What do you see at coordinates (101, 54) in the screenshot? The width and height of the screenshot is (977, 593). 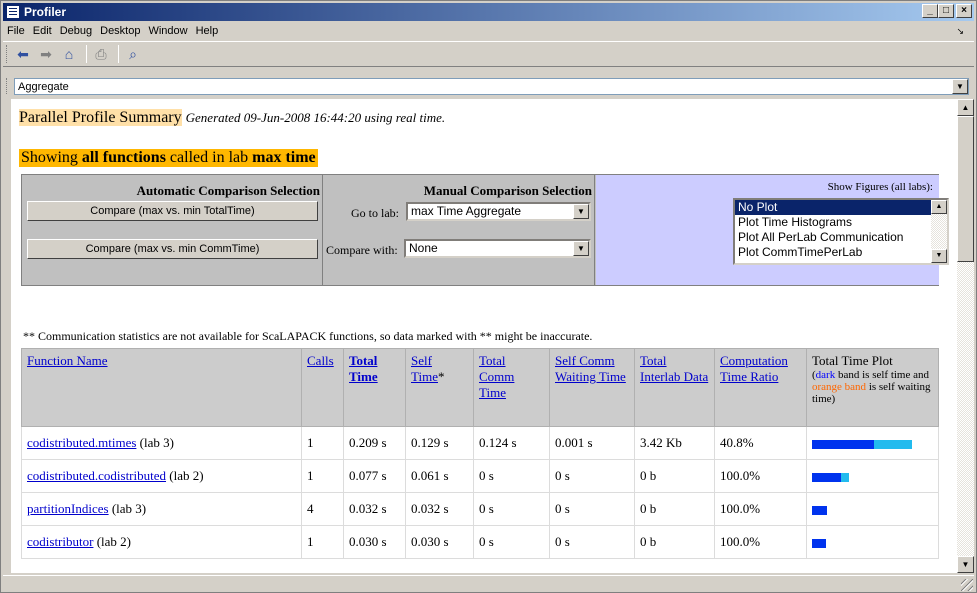 I see `print-icon: ⎙` at bounding box center [101, 54].